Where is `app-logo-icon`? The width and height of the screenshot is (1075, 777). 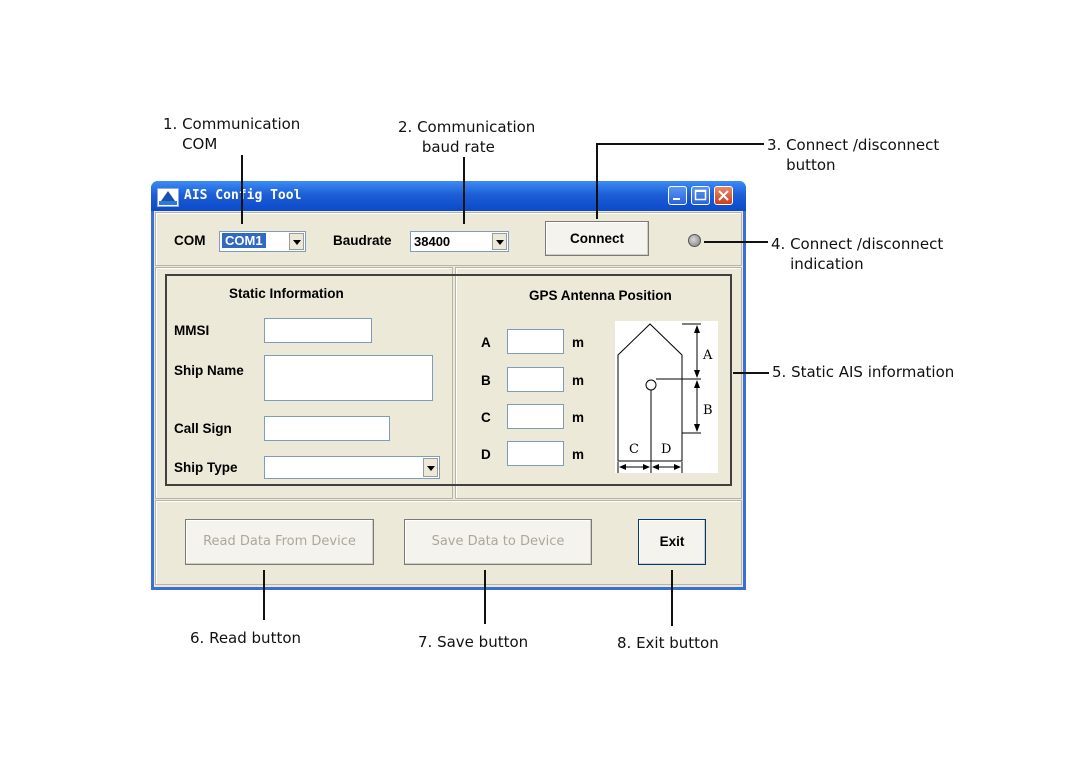 app-logo-icon is located at coordinates (168, 197).